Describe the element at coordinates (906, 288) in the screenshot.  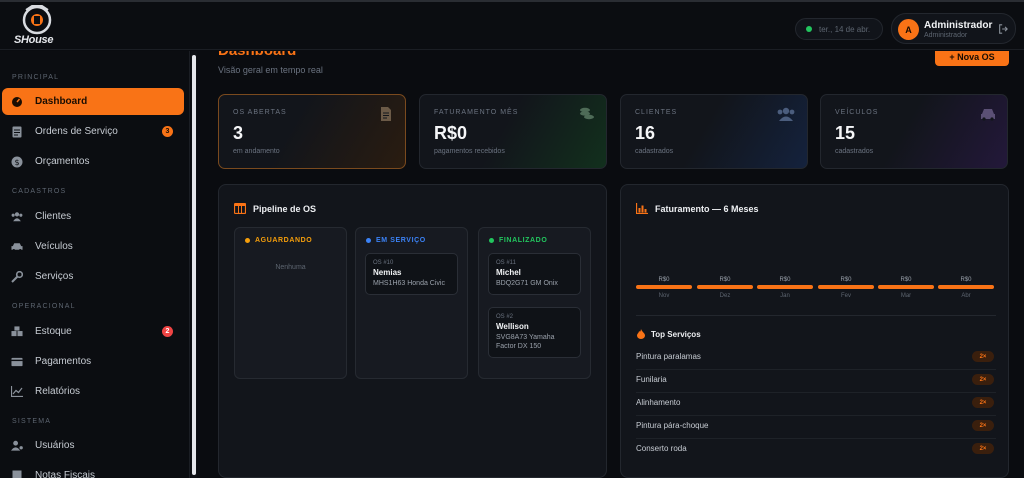
I see `revenue-bar: R$0 Mar` at that location.